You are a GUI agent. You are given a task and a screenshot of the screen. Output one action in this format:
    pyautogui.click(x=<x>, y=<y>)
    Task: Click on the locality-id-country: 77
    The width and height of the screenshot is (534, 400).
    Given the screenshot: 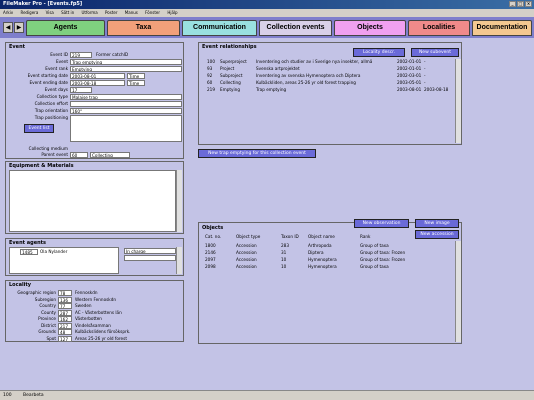 What is the action you would take?
    pyautogui.click(x=65, y=306)
    